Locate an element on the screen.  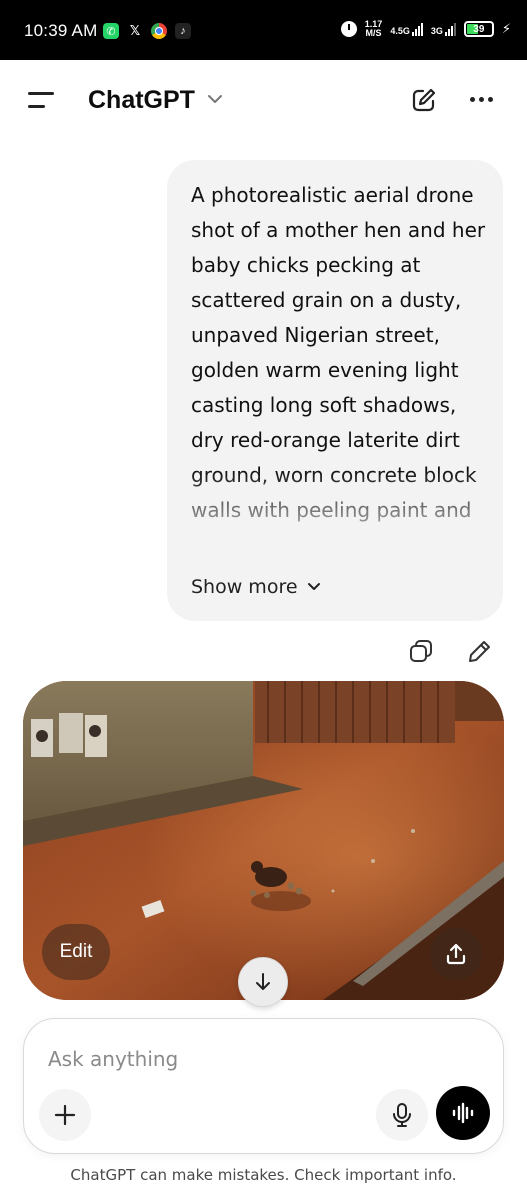
show-more-button: Show more is located at coordinates (256, 587).